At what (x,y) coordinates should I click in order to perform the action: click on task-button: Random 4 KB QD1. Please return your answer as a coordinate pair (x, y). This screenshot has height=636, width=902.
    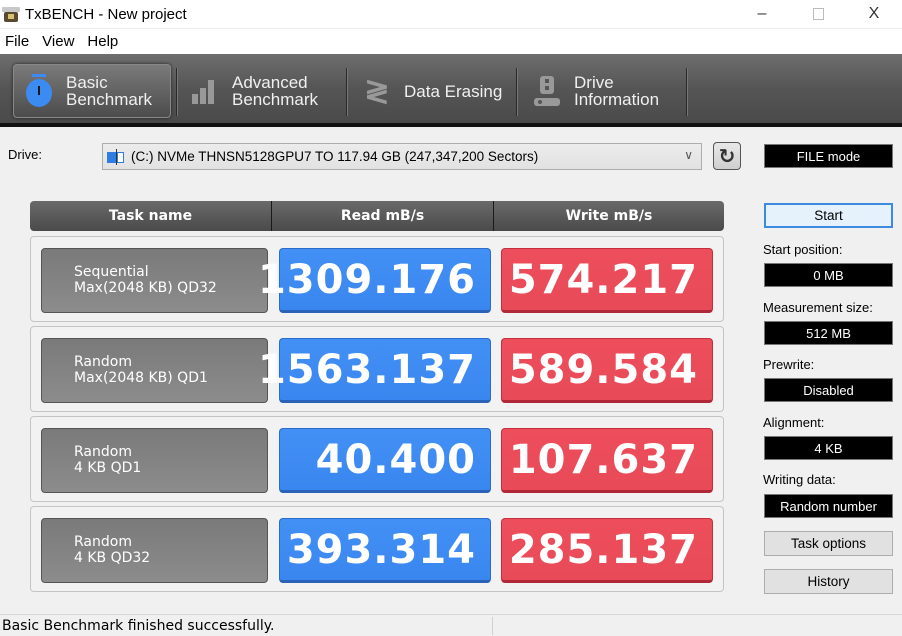
    Looking at the image, I should click on (154, 460).